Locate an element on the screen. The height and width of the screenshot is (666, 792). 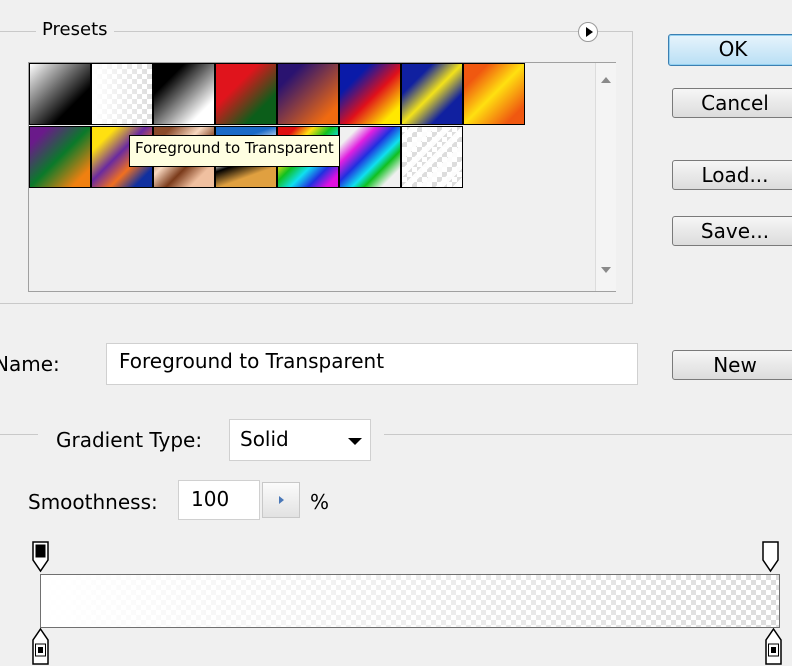
gradient-group-left-rule is located at coordinates (19, 434).